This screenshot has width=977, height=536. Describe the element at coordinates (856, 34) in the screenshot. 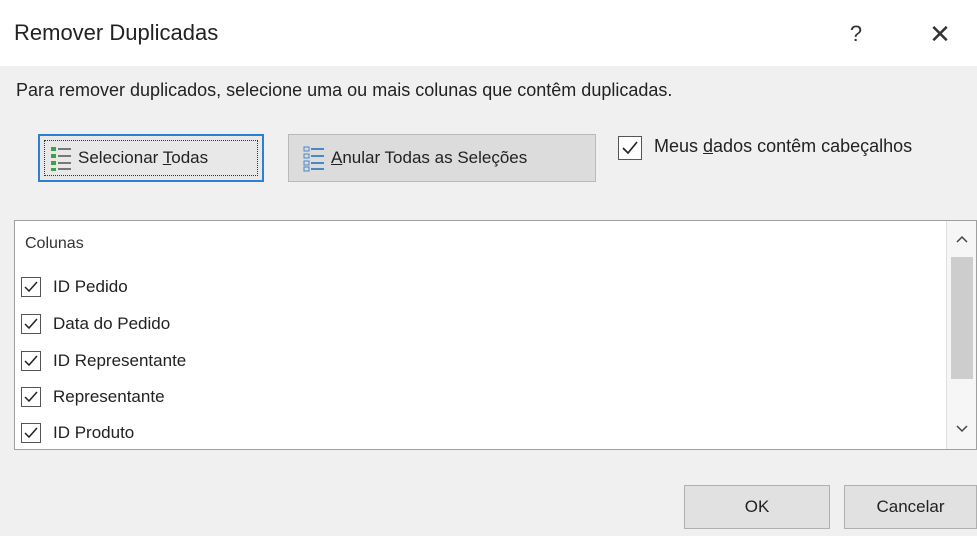

I see `help-button: ?` at that location.